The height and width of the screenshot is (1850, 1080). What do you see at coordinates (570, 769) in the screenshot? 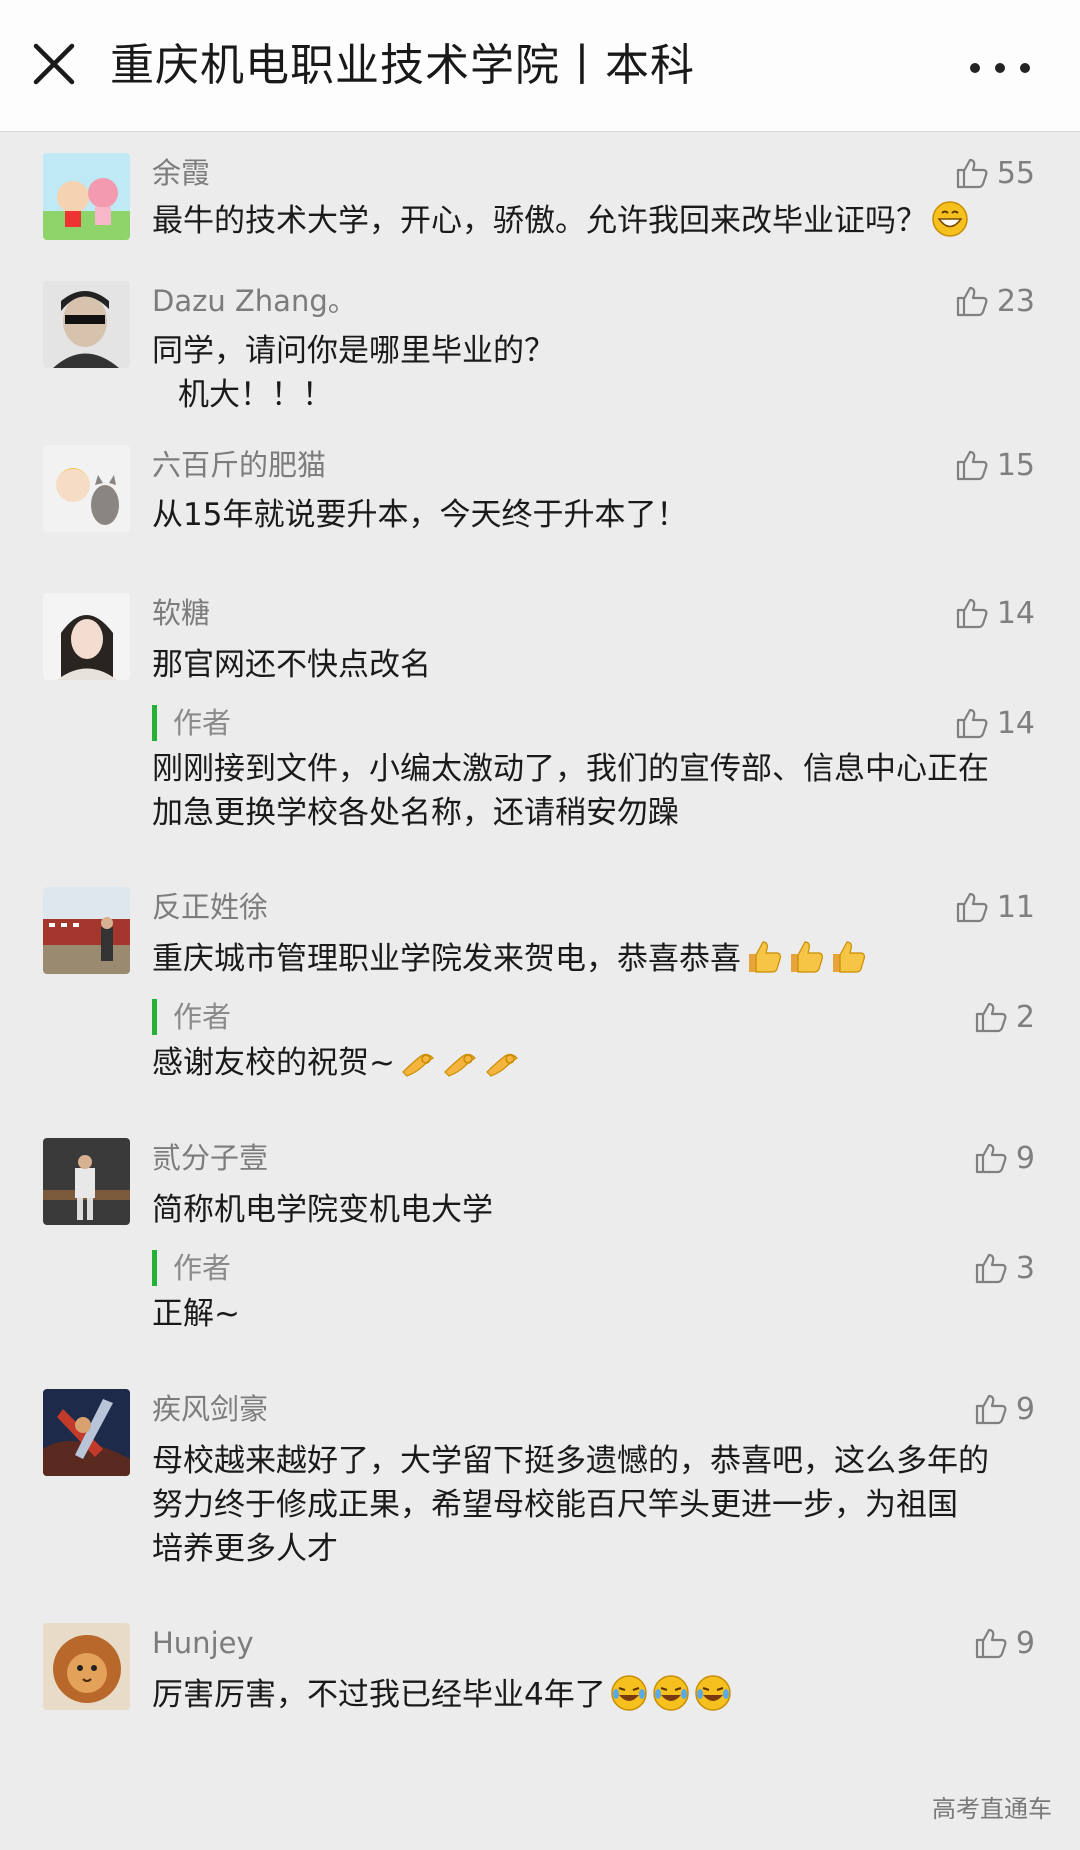
I see `reply-text: 刚刚接到文件，小编太激动了，我们的宣传部、信息中心正在` at bounding box center [570, 769].